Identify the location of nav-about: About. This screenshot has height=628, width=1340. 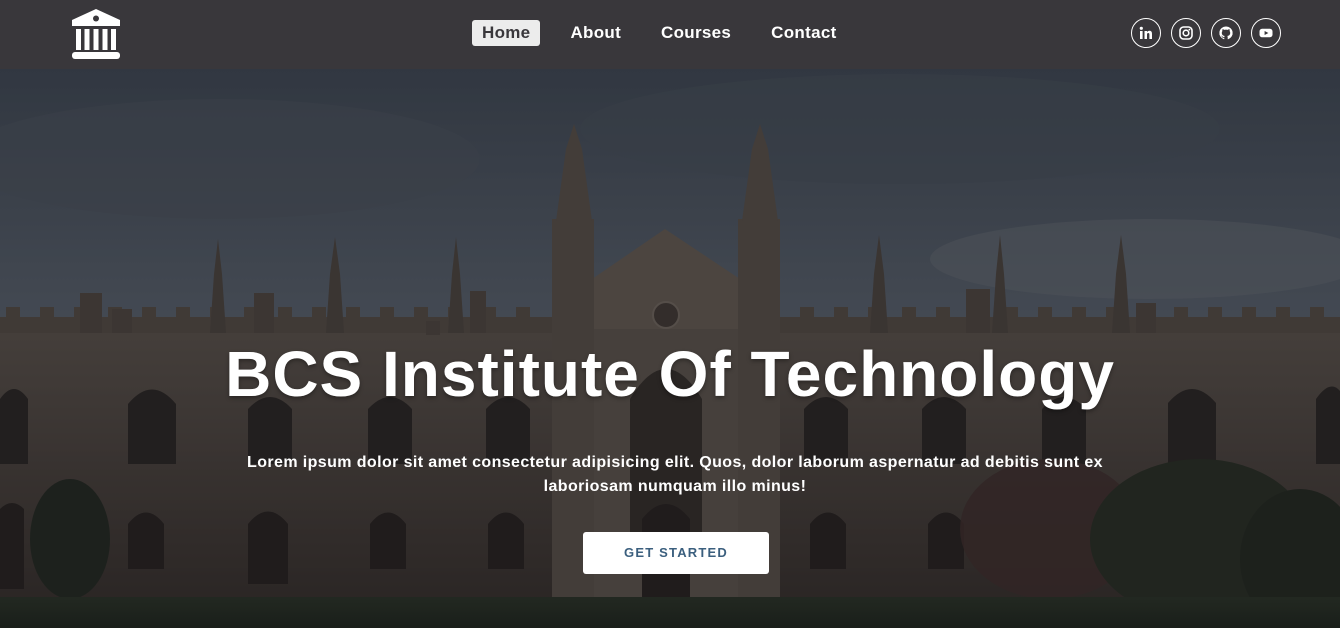
(595, 33).